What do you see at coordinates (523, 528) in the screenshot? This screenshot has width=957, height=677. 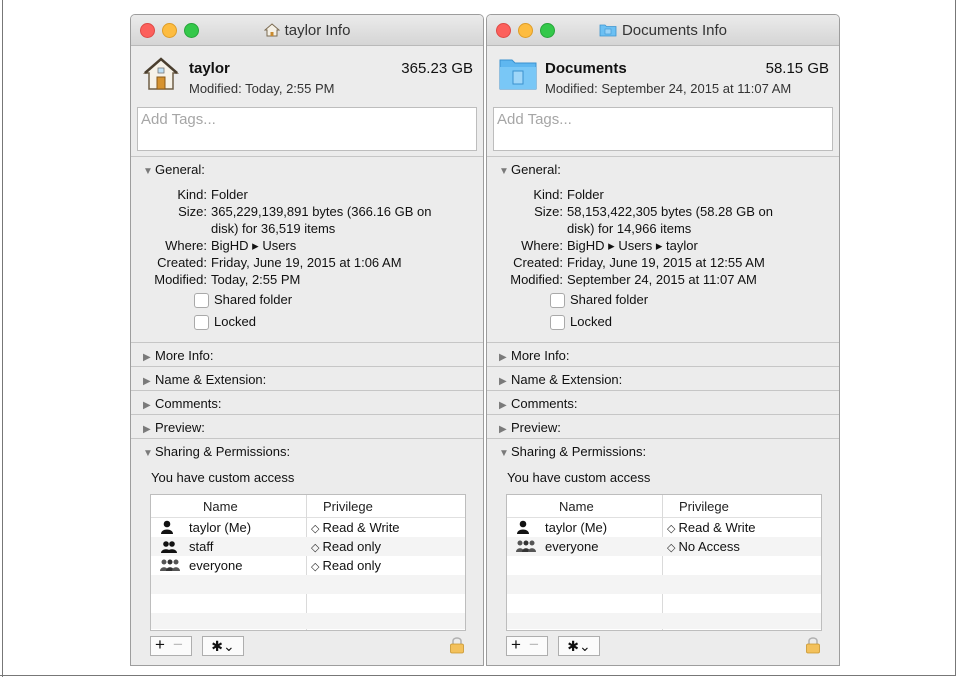 I see `user-icon` at bounding box center [523, 528].